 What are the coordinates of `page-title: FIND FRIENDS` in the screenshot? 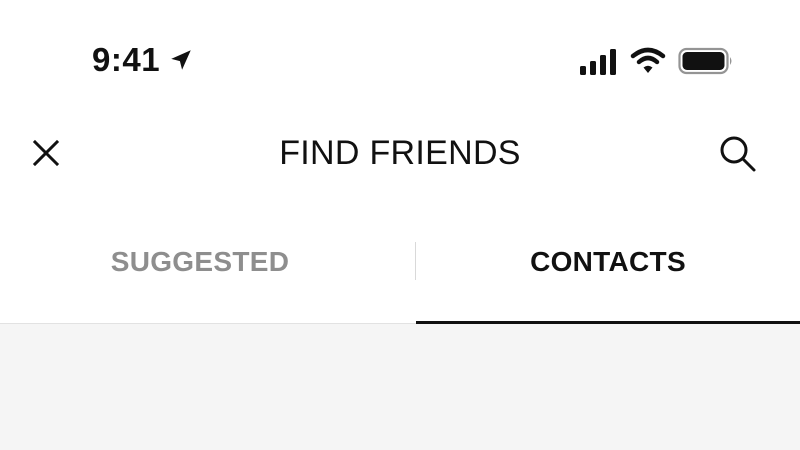 It's located at (400, 153).